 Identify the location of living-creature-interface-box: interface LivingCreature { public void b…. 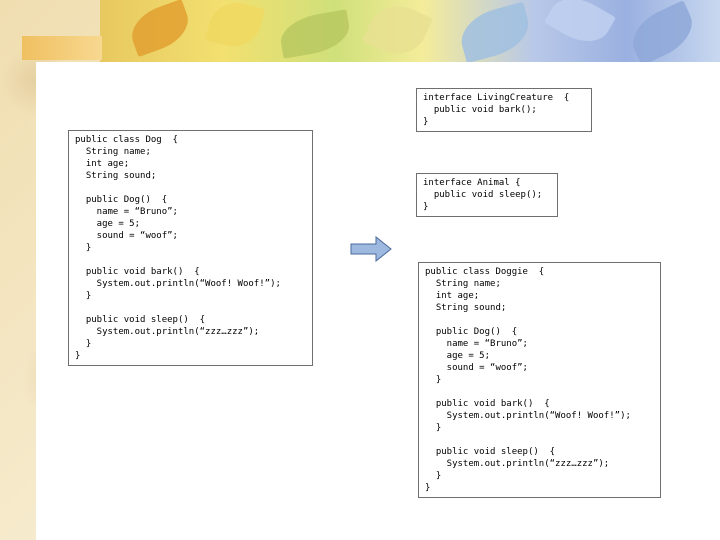
(504, 110).